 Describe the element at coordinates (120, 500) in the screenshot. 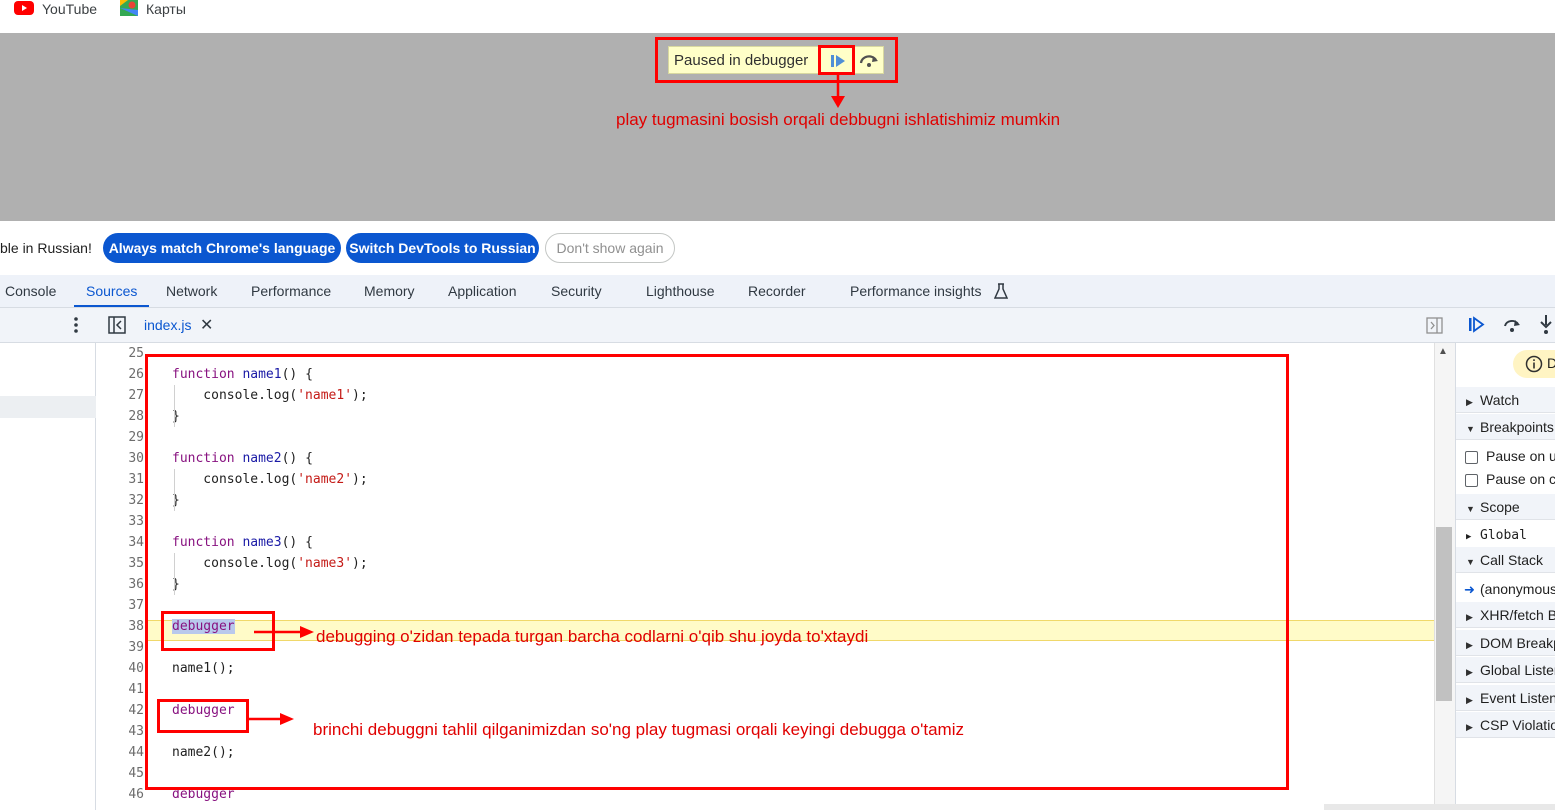

I see `line-number: 32` at that location.